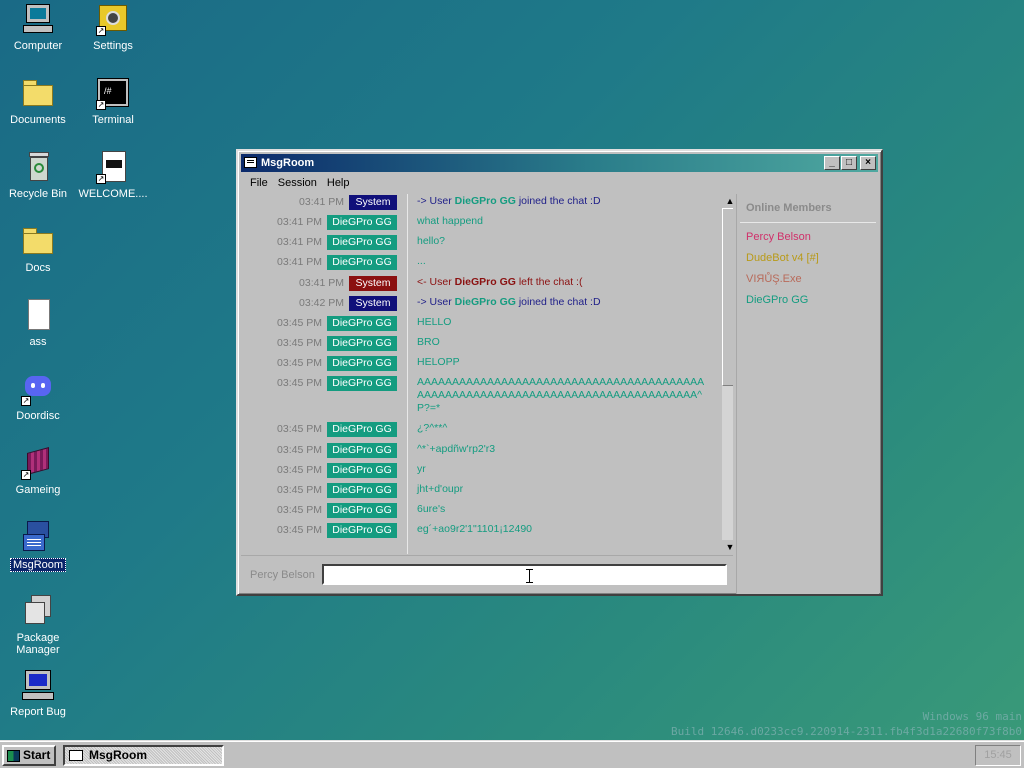  What do you see at coordinates (38, 644) in the screenshot?
I see `desktop-icon-label: Package Manager` at bounding box center [38, 644].